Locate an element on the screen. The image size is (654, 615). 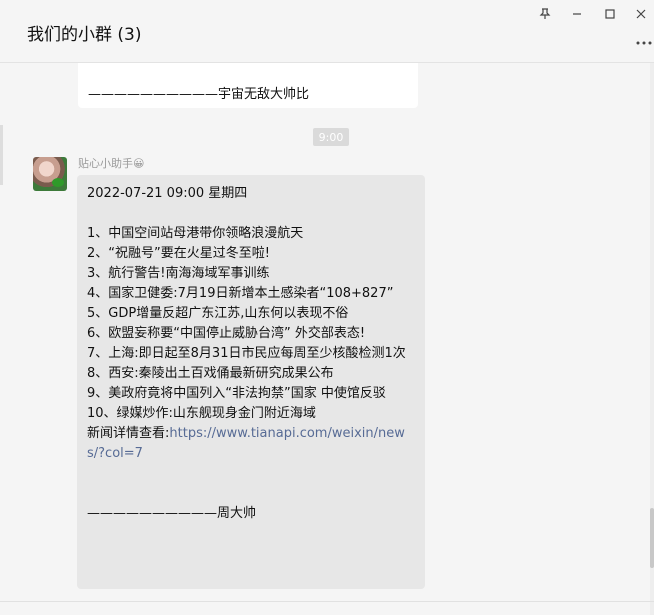
sender-name: 贴心小助手😀 is located at coordinates (111, 163).